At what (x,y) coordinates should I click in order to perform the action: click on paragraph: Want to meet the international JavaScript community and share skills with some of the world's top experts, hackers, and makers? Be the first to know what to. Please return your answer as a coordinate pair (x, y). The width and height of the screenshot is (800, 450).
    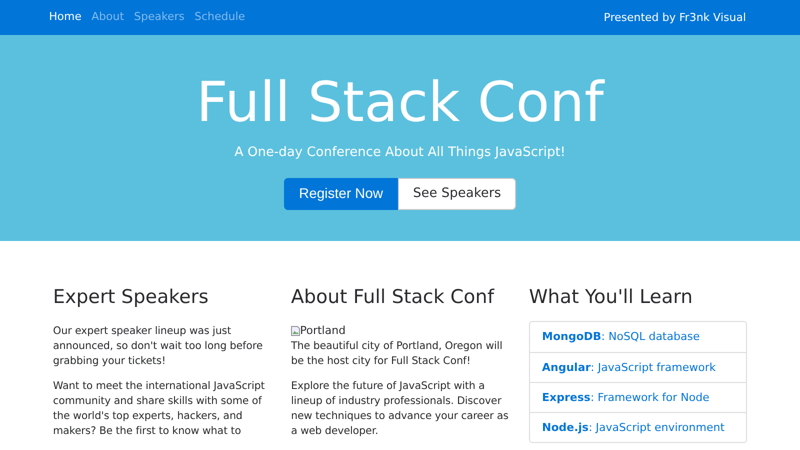
    Looking at the image, I should click on (159, 408).